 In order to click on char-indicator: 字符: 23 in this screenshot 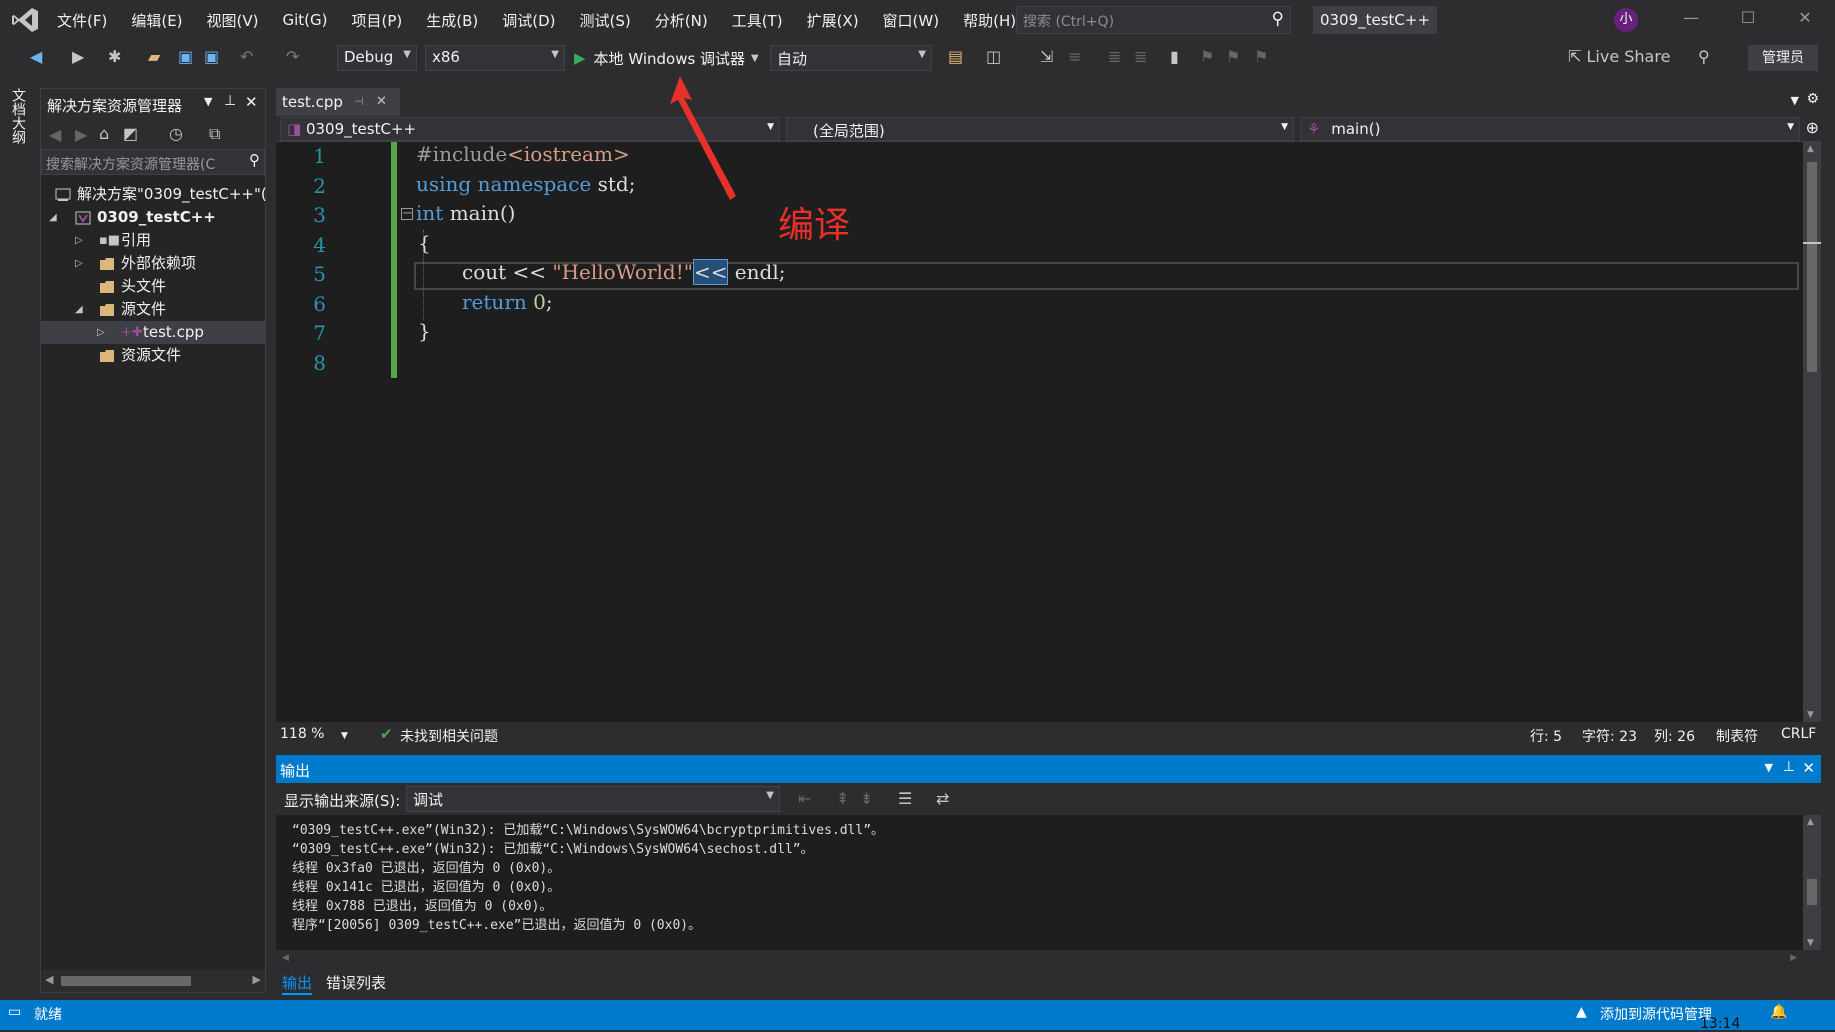, I will do `click(1609, 736)`.